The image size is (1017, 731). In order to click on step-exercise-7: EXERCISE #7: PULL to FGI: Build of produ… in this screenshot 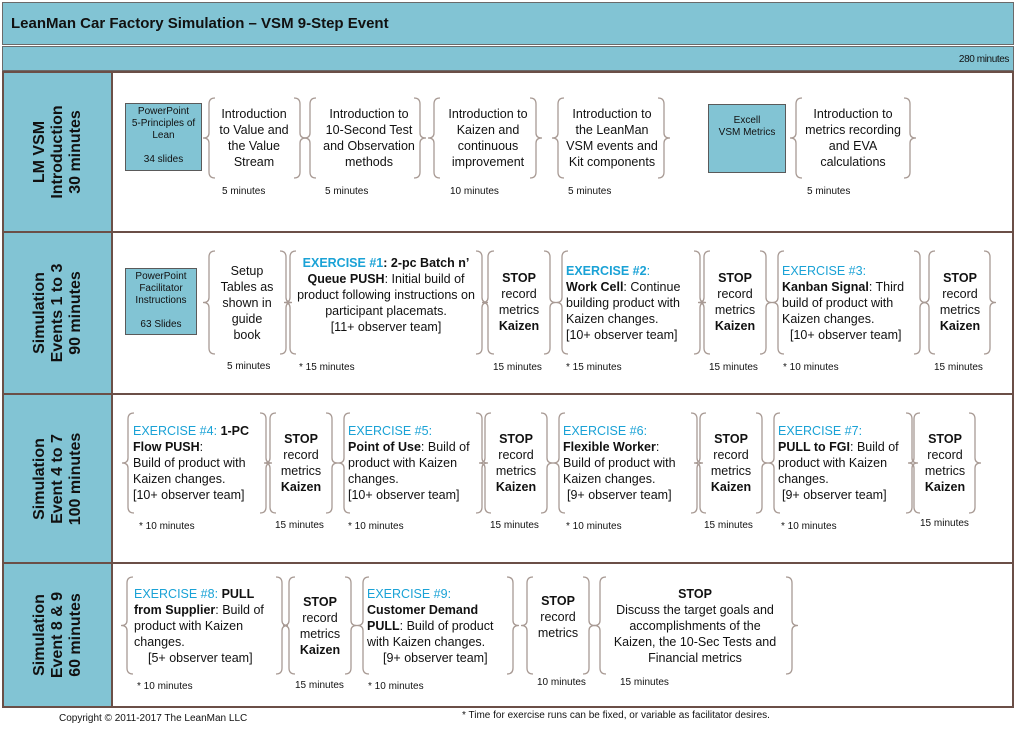, I will do `click(843, 463)`.